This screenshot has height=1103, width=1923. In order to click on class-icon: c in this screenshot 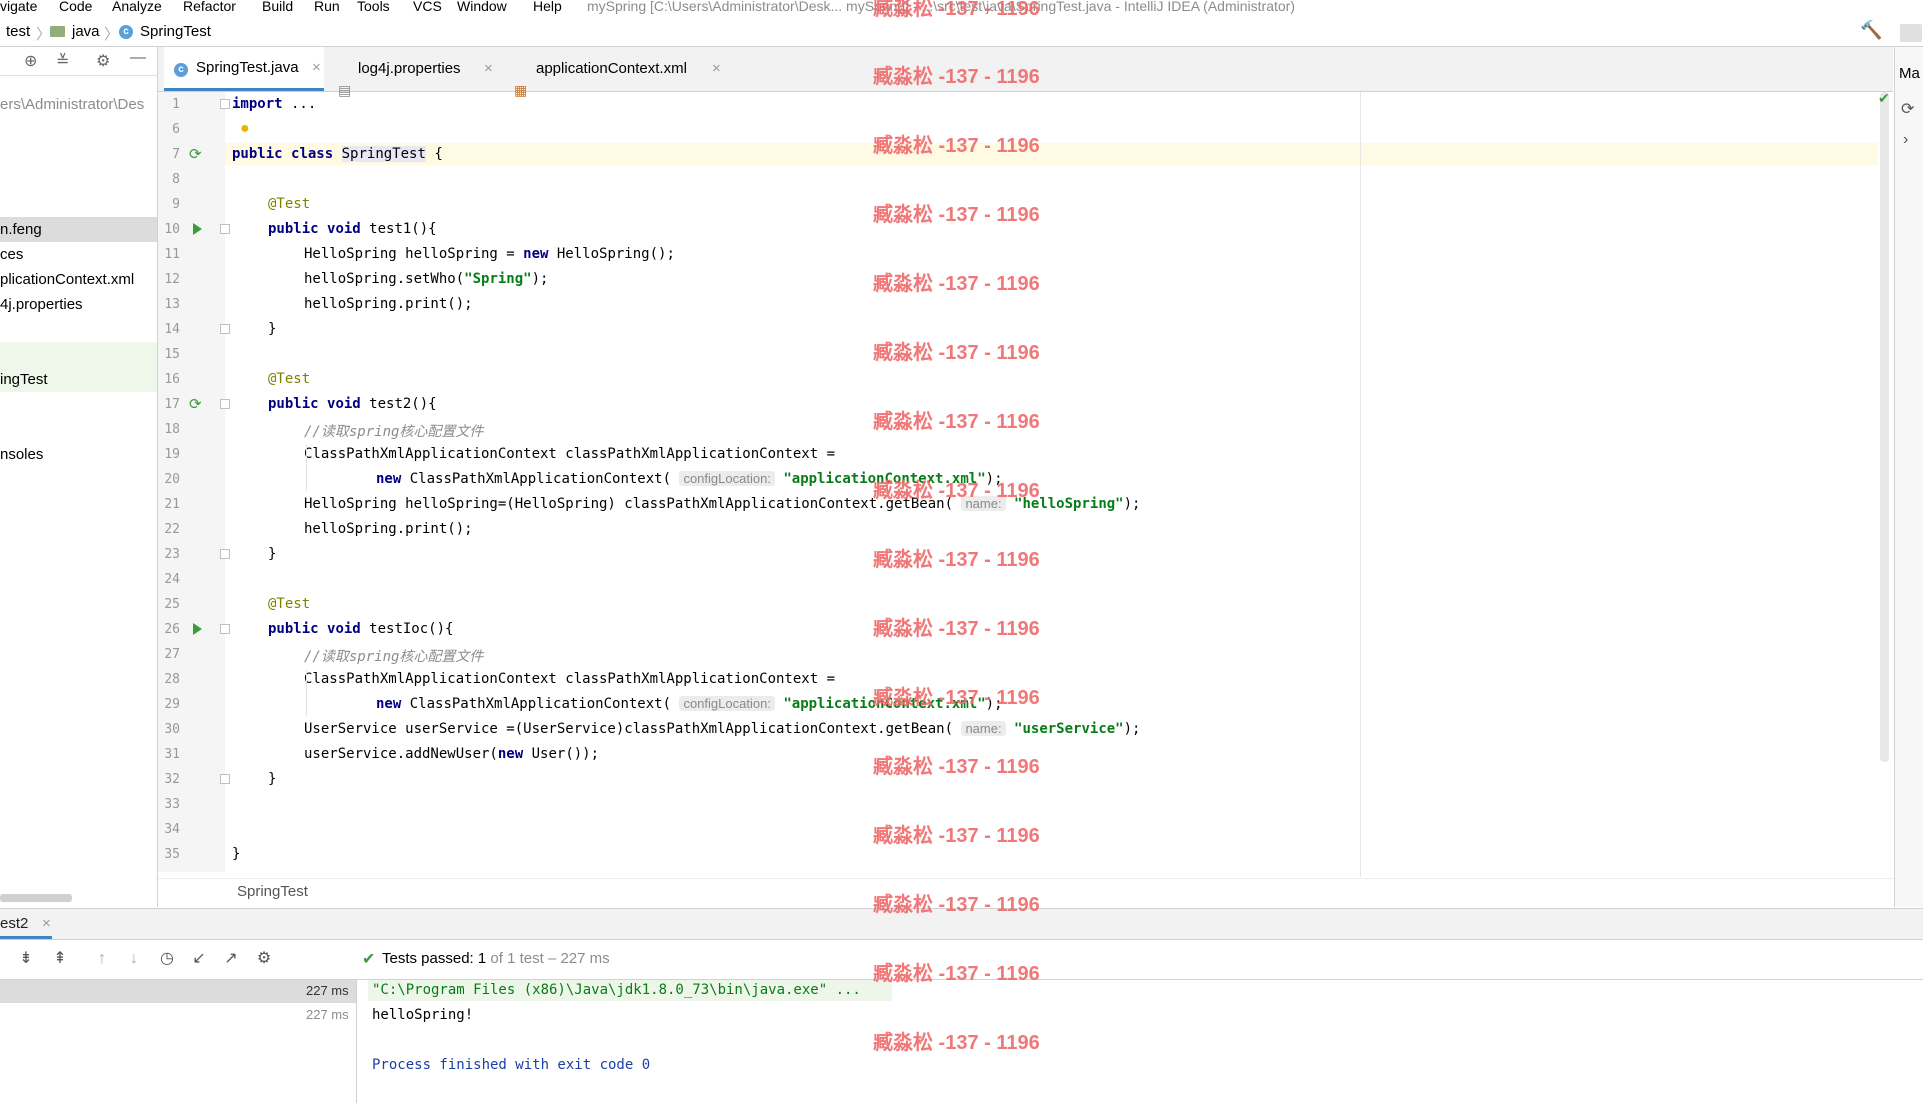, I will do `click(126, 32)`.